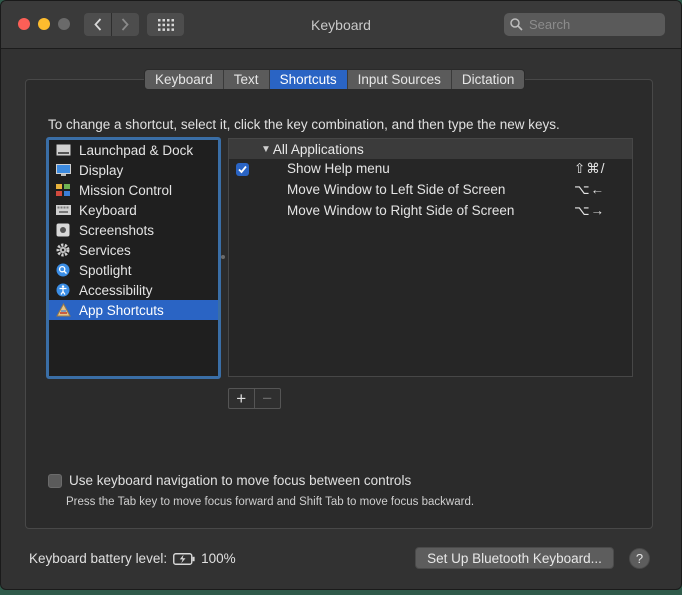 Image resolution: width=682 pixels, height=595 pixels. Describe the element at coordinates (133, 250) in the screenshot. I see `category-services: Services` at that location.